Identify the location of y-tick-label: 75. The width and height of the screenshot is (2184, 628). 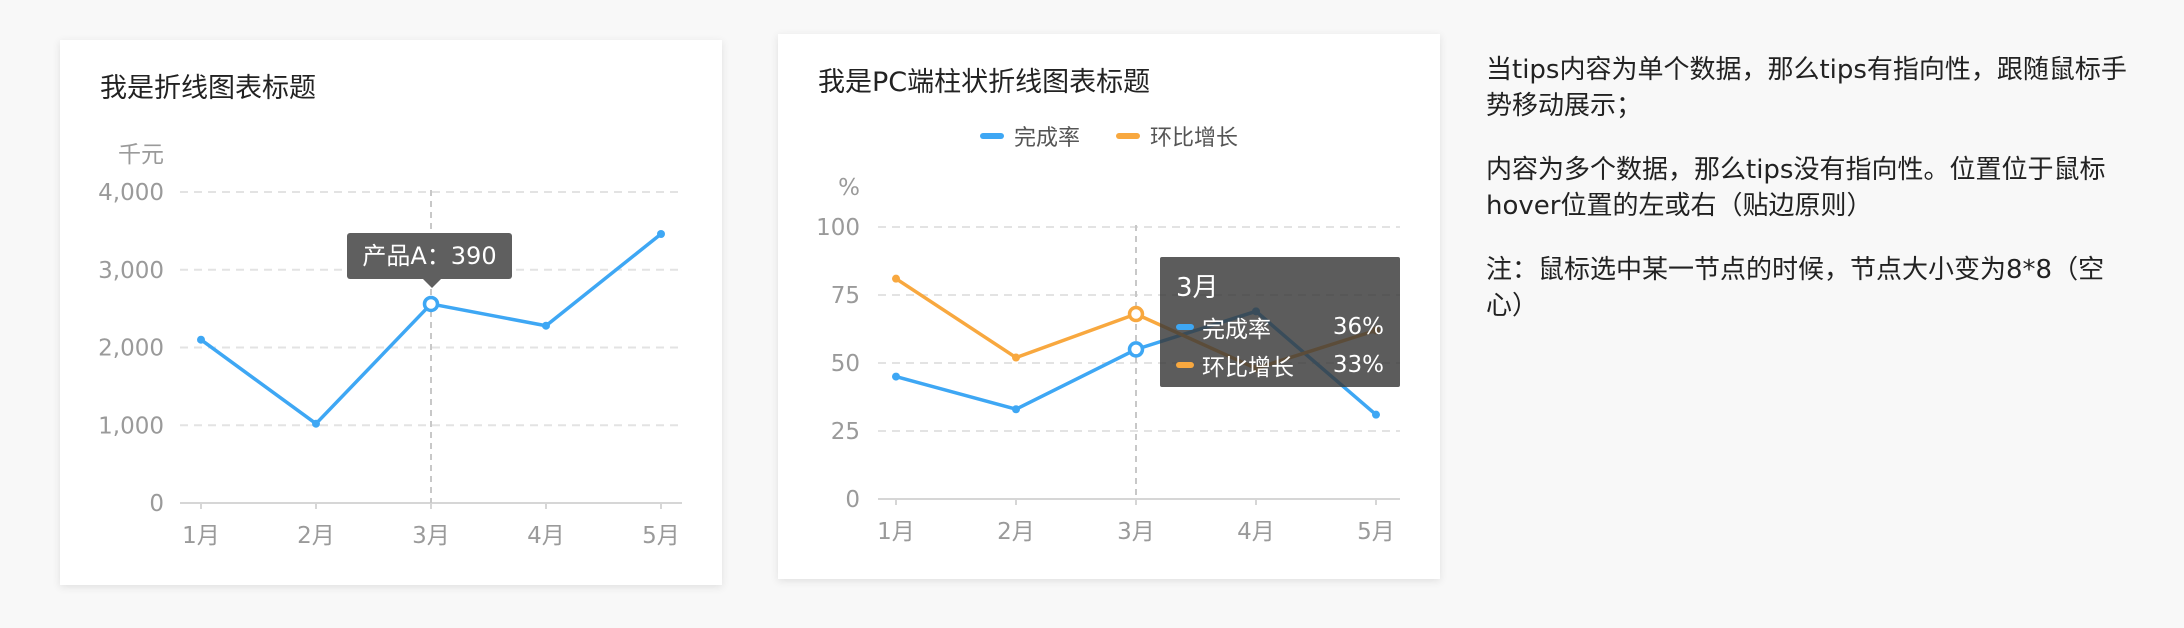
(845, 296).